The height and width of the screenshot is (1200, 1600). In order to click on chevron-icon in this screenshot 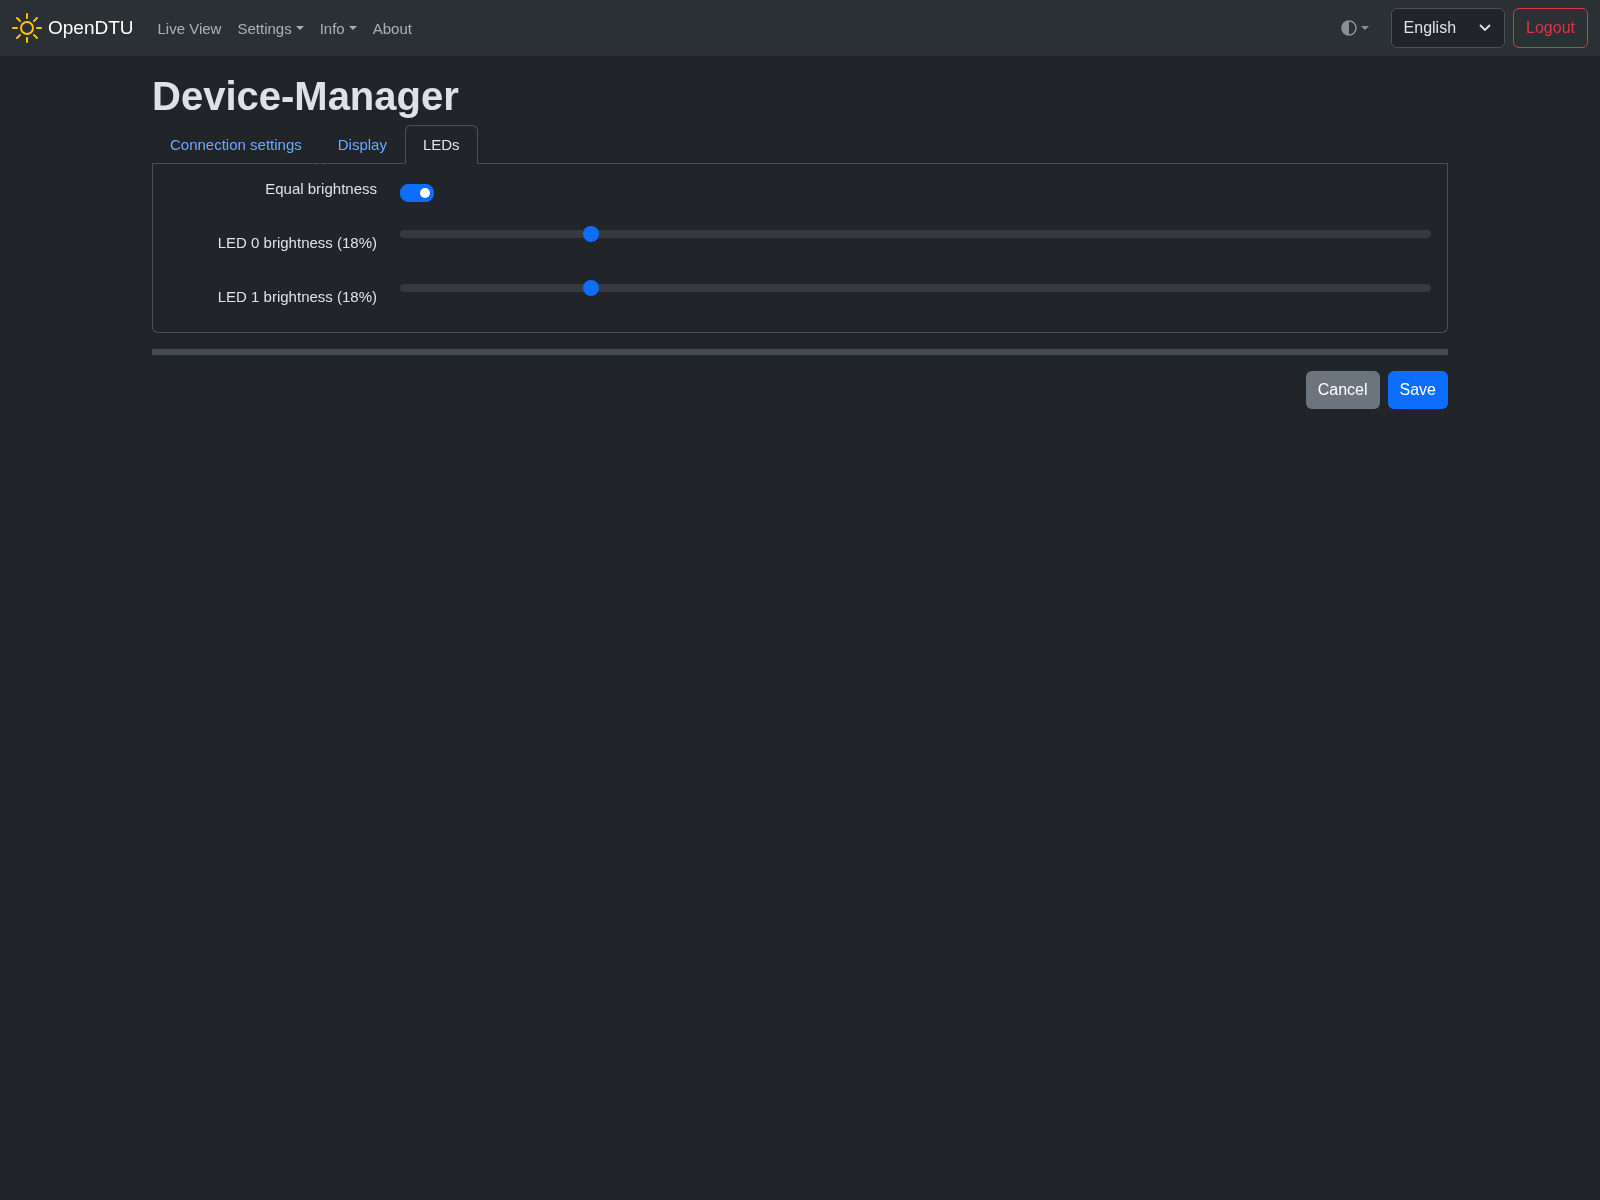, I will do `click(1485, 28)`.